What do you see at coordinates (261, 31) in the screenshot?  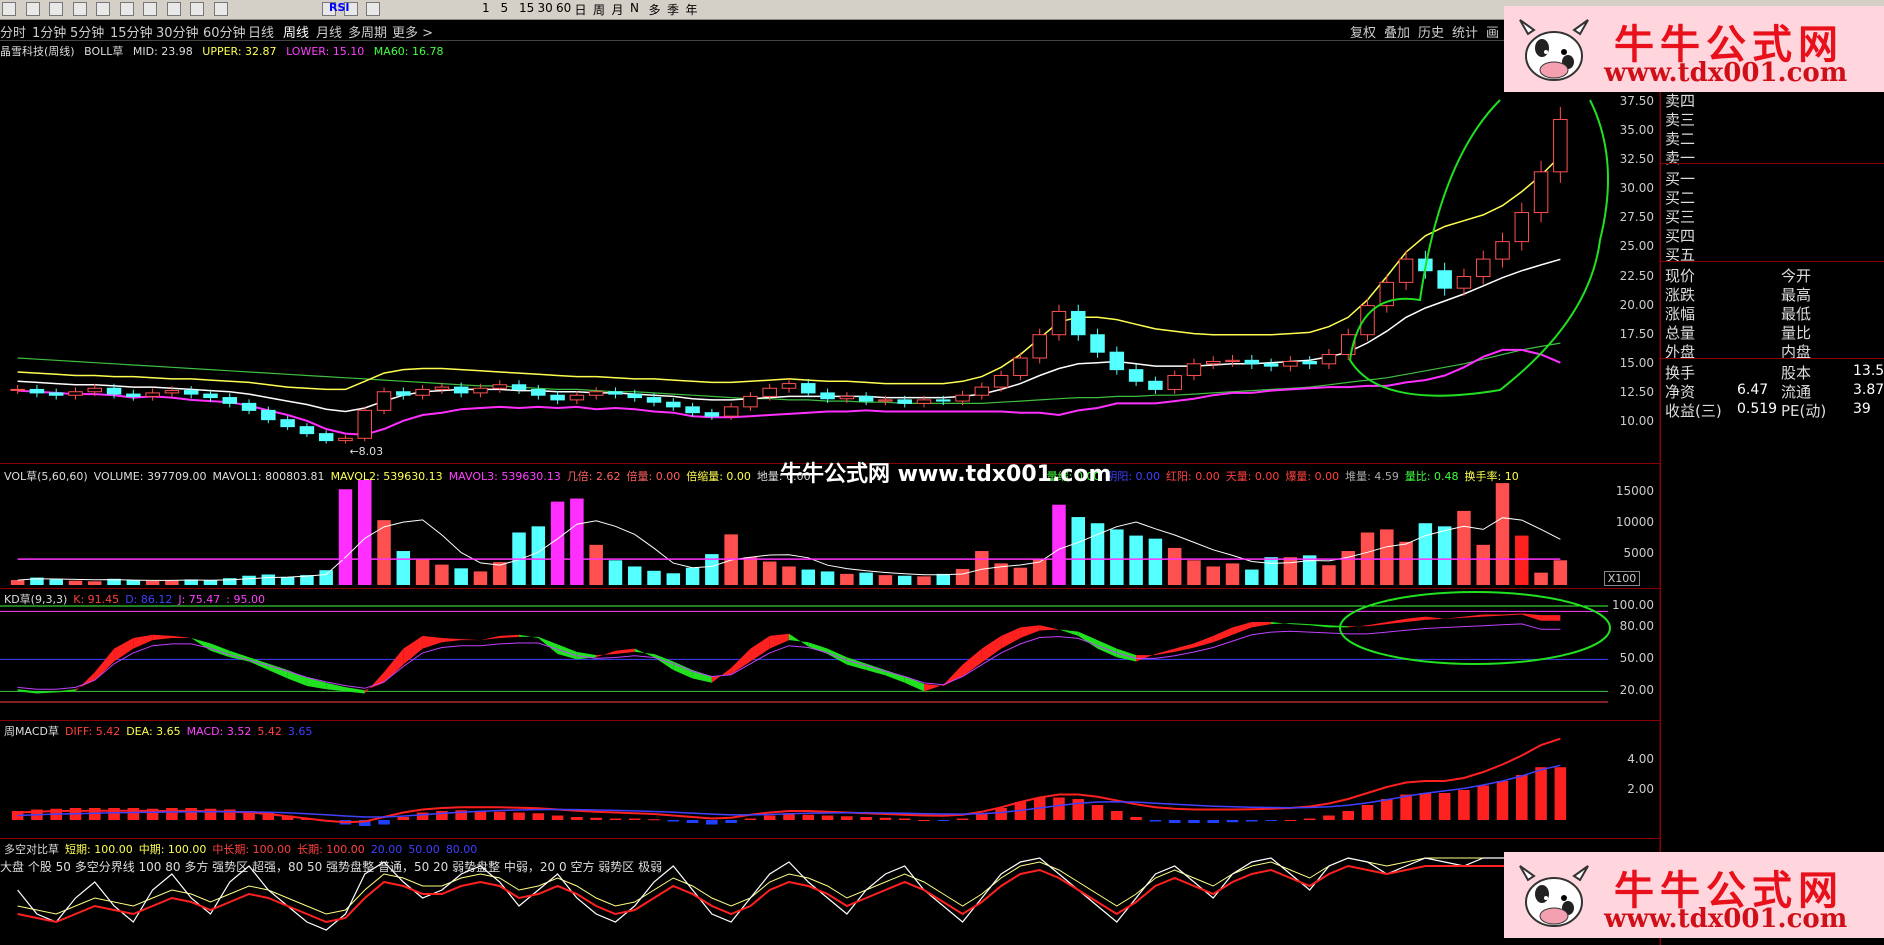 I see `period-6: 日线` at bounding box center [261, 31].